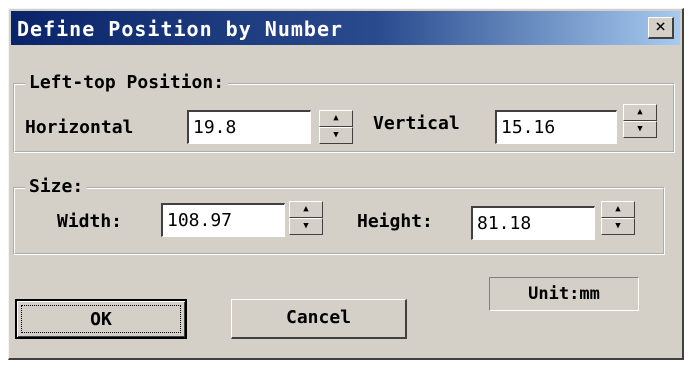 The height and width of the screenshot is (368, 691). I want to click on horizontal-spin-up-button: ▲, so click(336, 118).